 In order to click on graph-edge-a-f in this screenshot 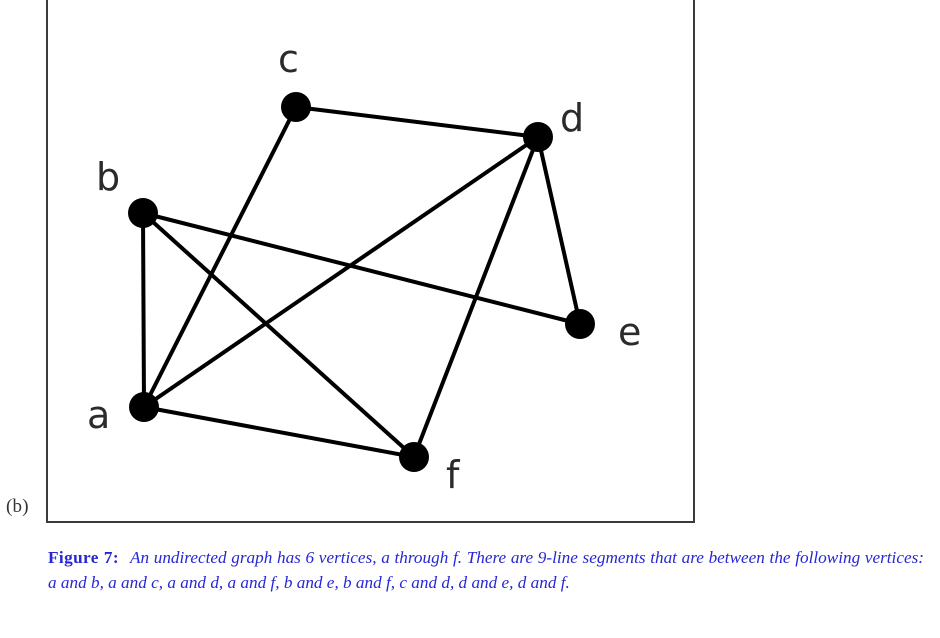, I will do `click(279, 432)`.